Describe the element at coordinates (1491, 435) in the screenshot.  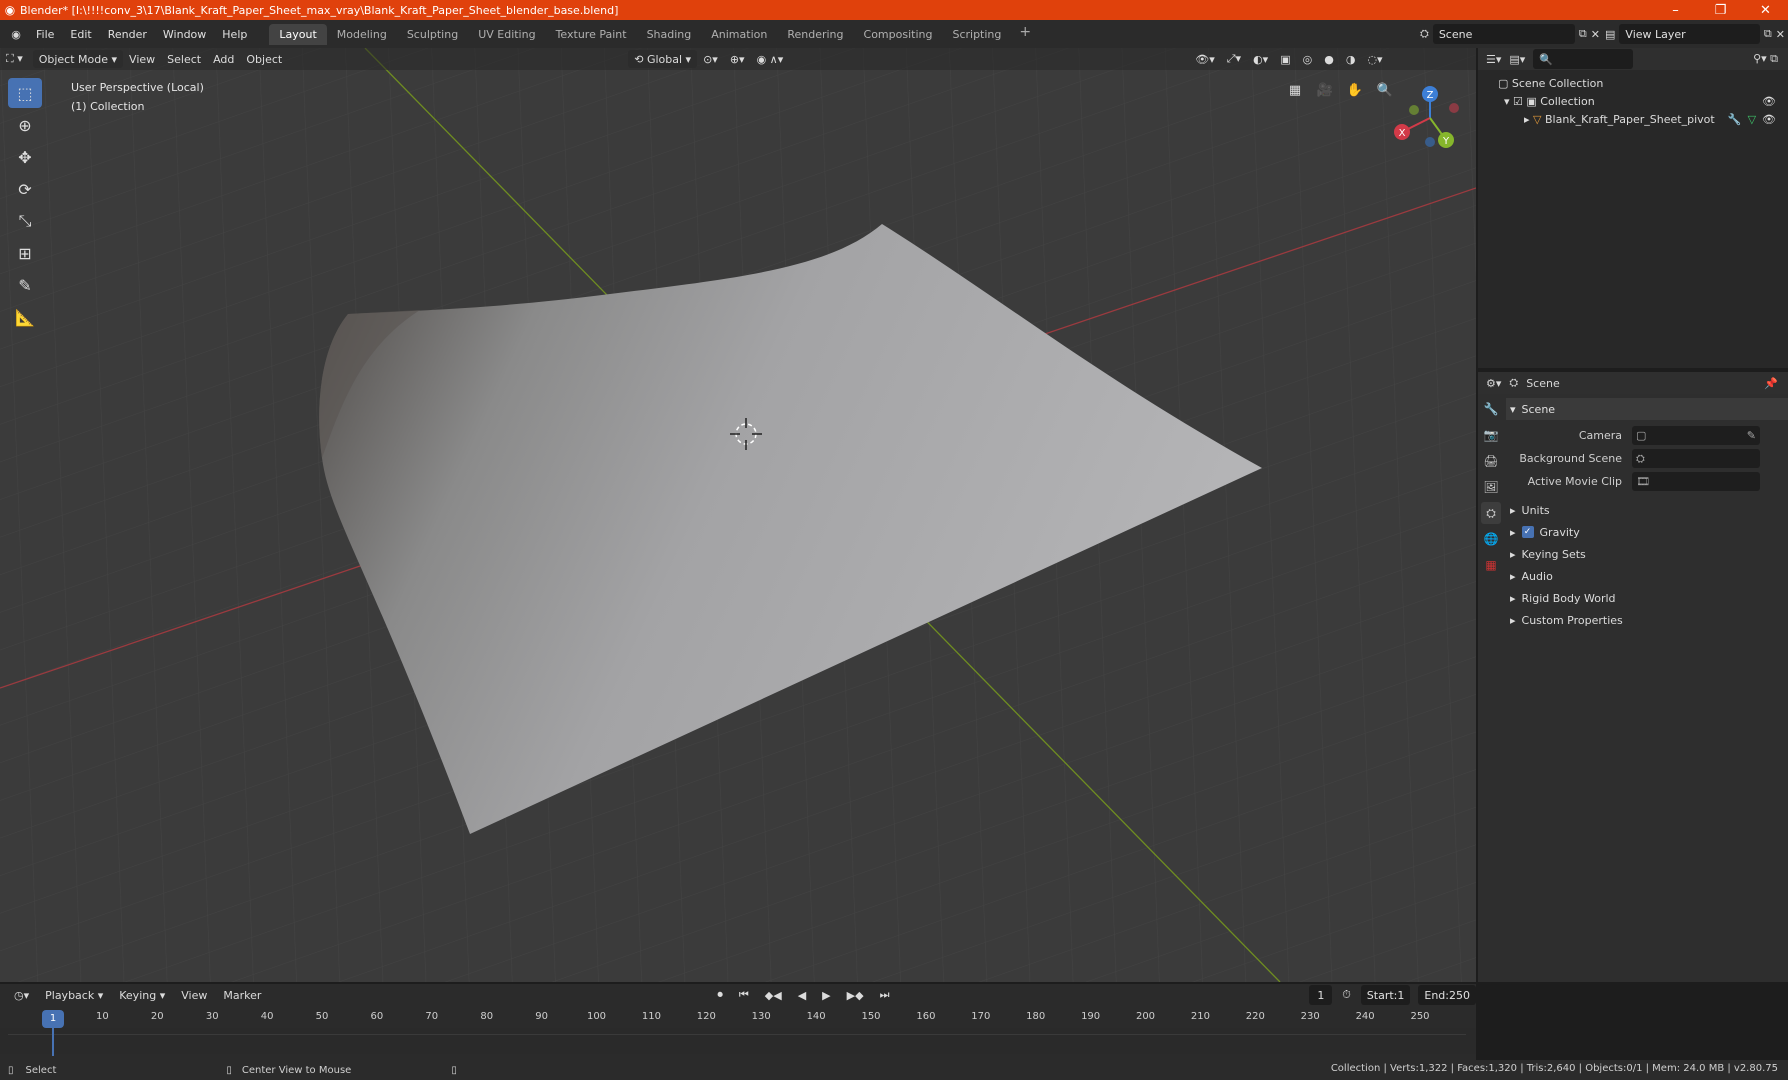
I see `render-tab-icon: 📷` at that location.